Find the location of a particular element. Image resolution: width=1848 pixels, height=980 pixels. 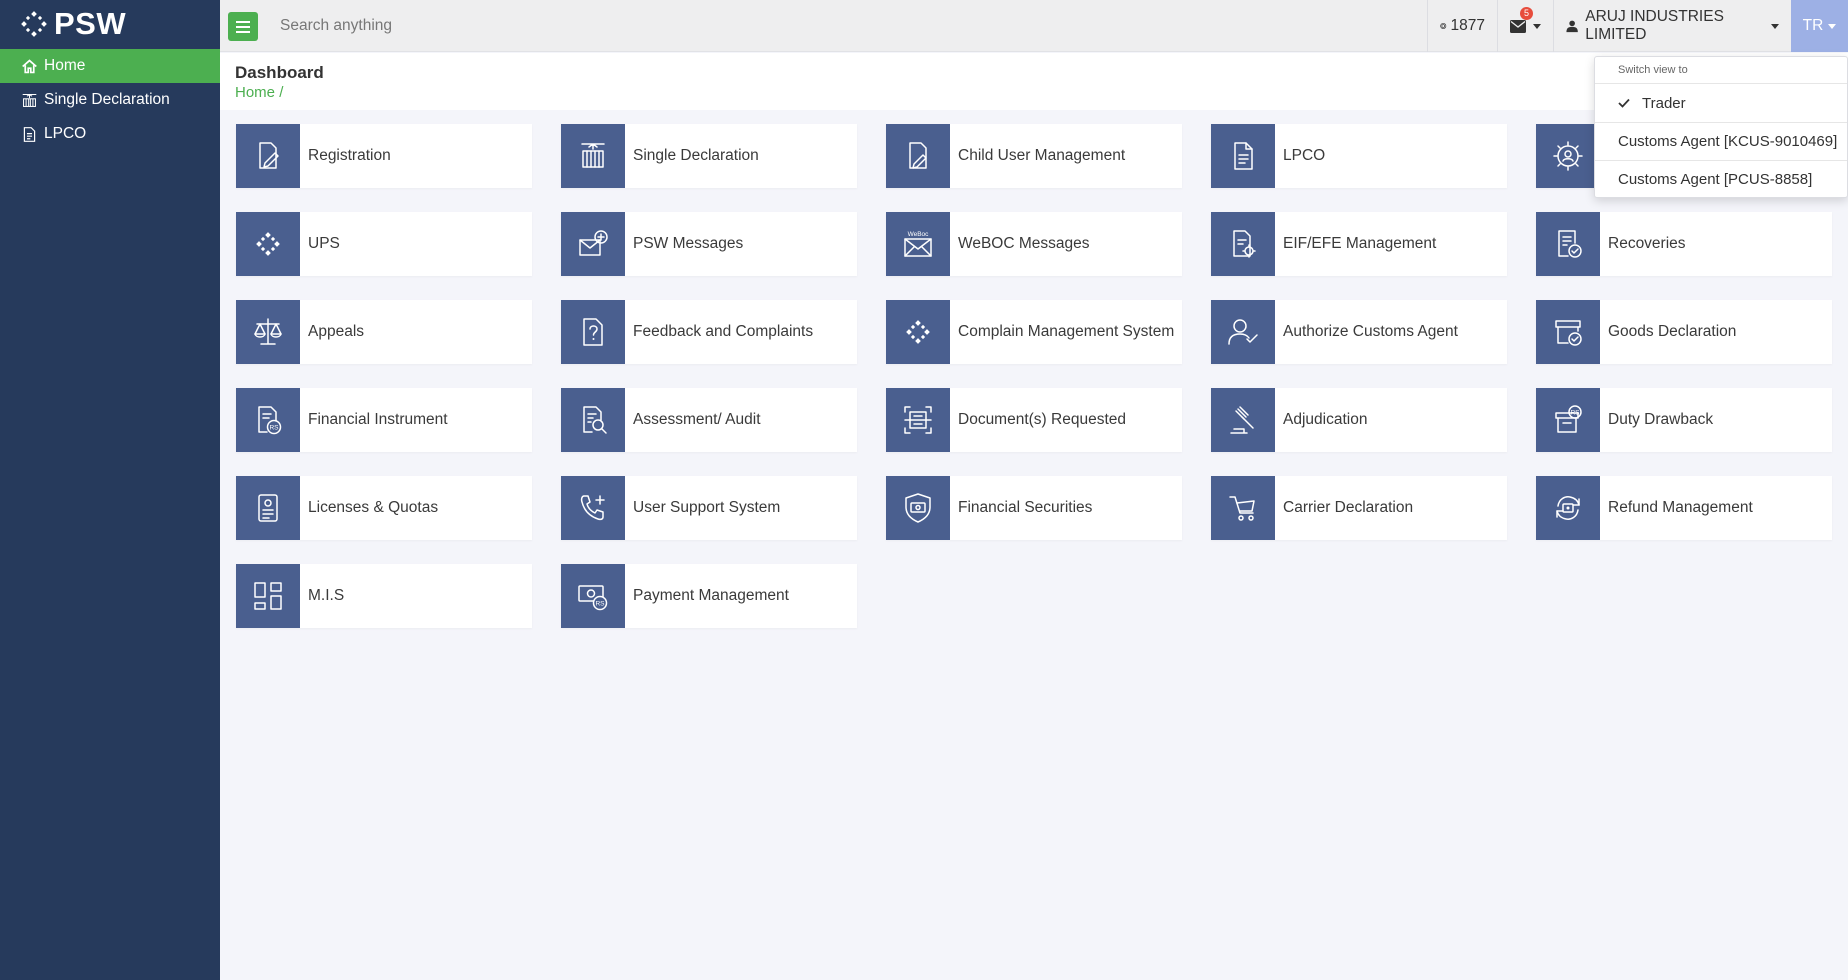

tile-label: Financial Instrument is located at coordinates (378, 419).